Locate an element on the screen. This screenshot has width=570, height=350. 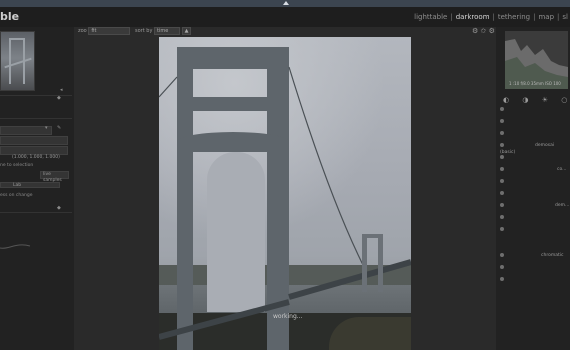
sample-mode-dropdown: Lab is located at coordinates (30, 185).